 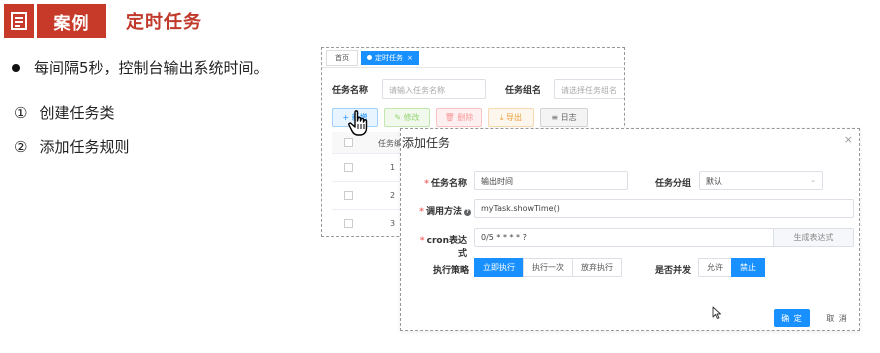 What do you see at coordinates (151, 68) in the screenshot?
I see `bullet-text: 每间隔5秒，控制台输出系统时间。` at bounding box center [151, 68].